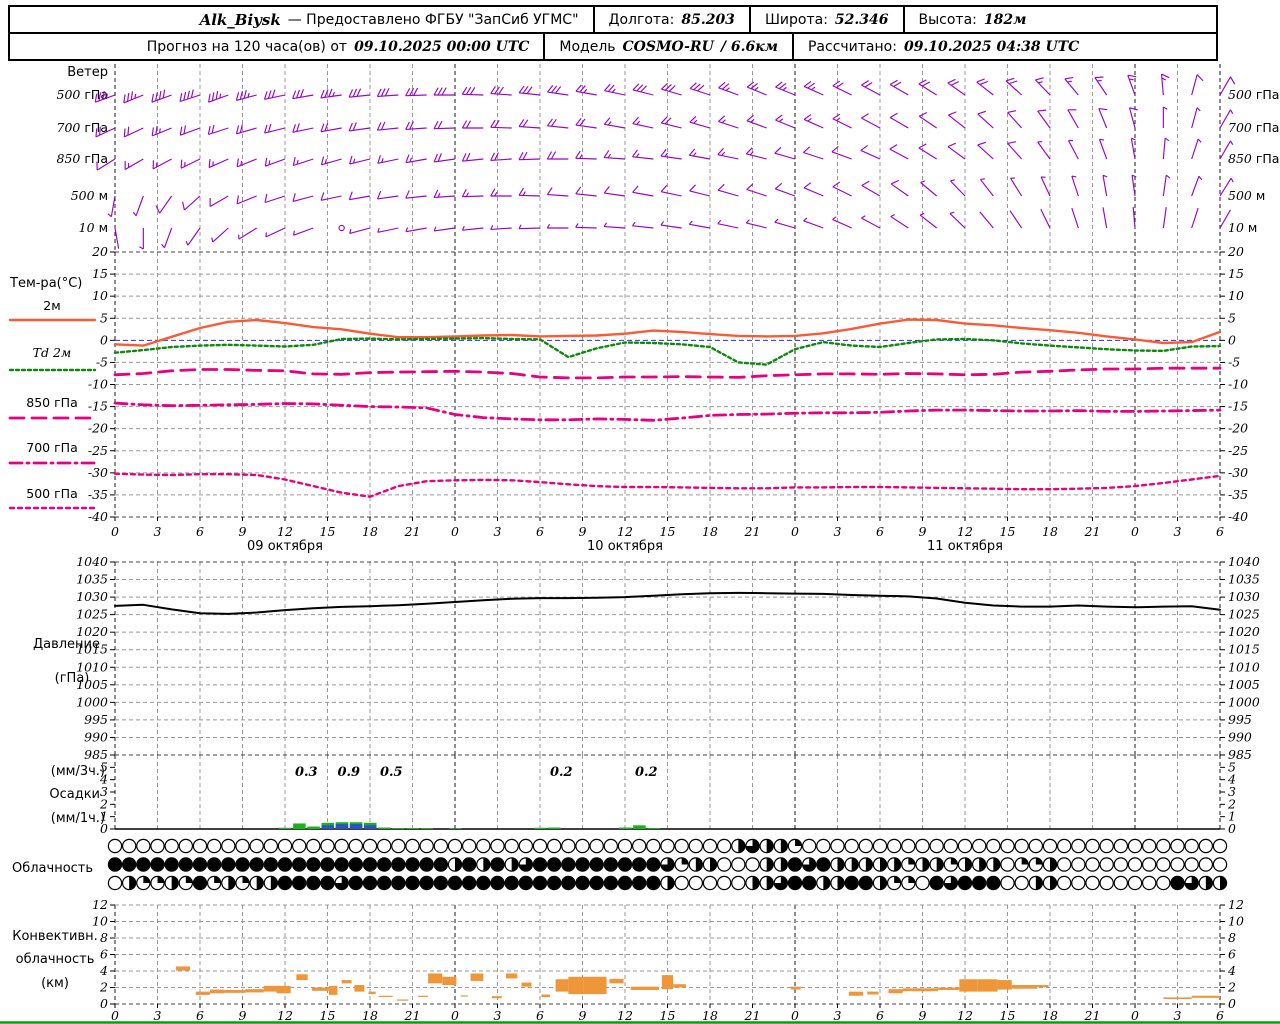 The width and height of the screenshot is (1280, 1024). Describe the element at coordinates (442, 46) in the screenshot. I see `init-time: 09.10.2025 00:00 UTC` at that location.